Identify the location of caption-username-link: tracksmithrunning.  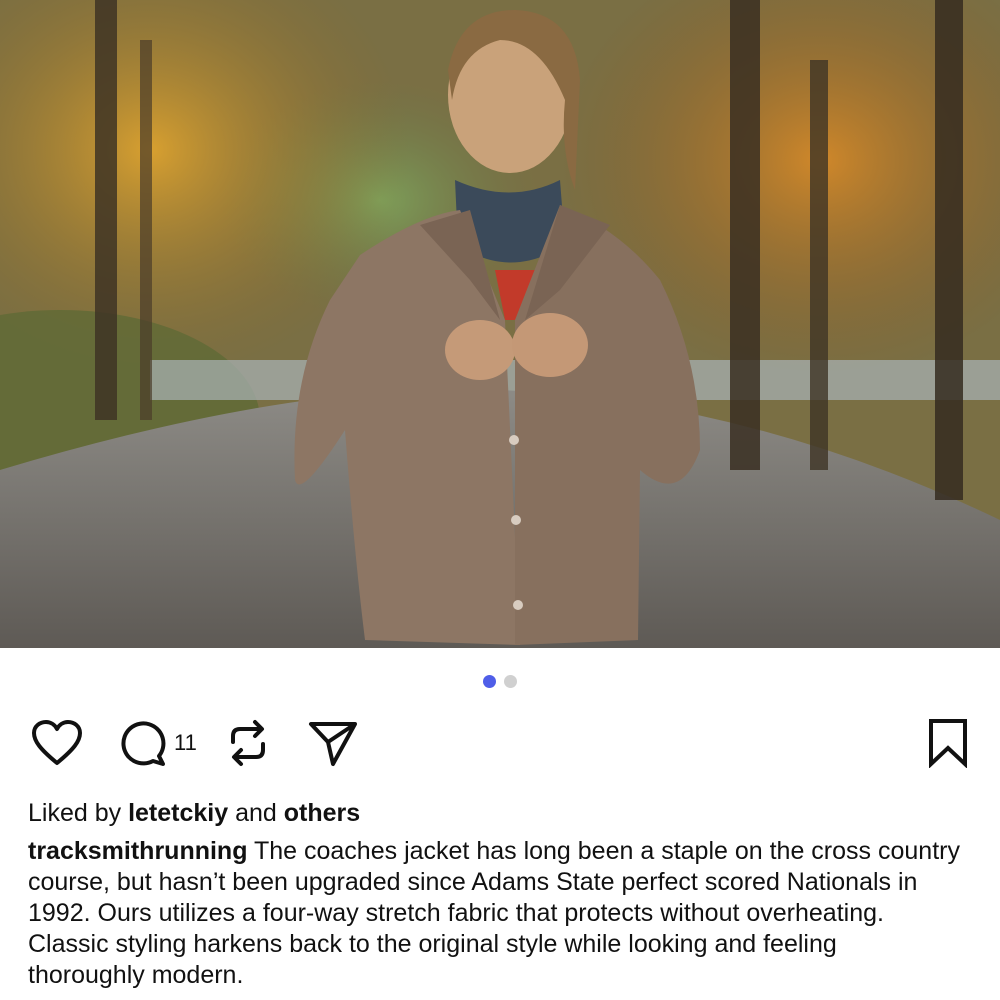
(137, 851).